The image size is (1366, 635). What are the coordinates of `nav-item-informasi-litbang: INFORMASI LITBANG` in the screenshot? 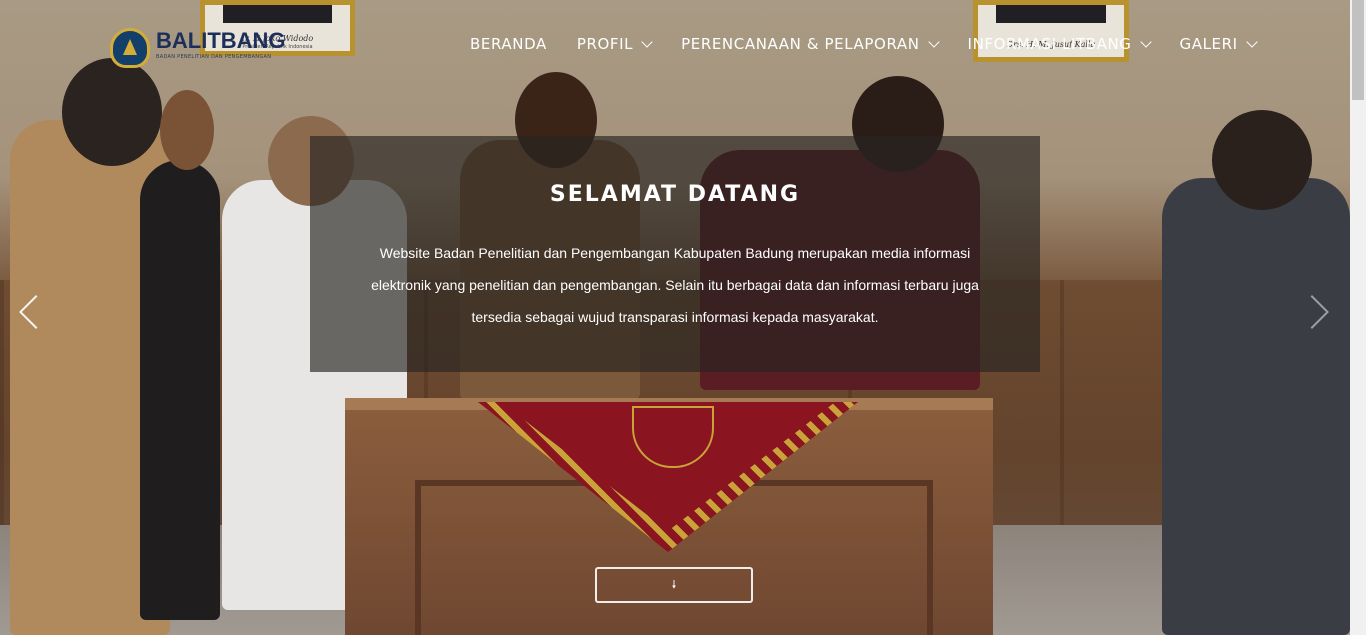 It's located at (1059, 44).